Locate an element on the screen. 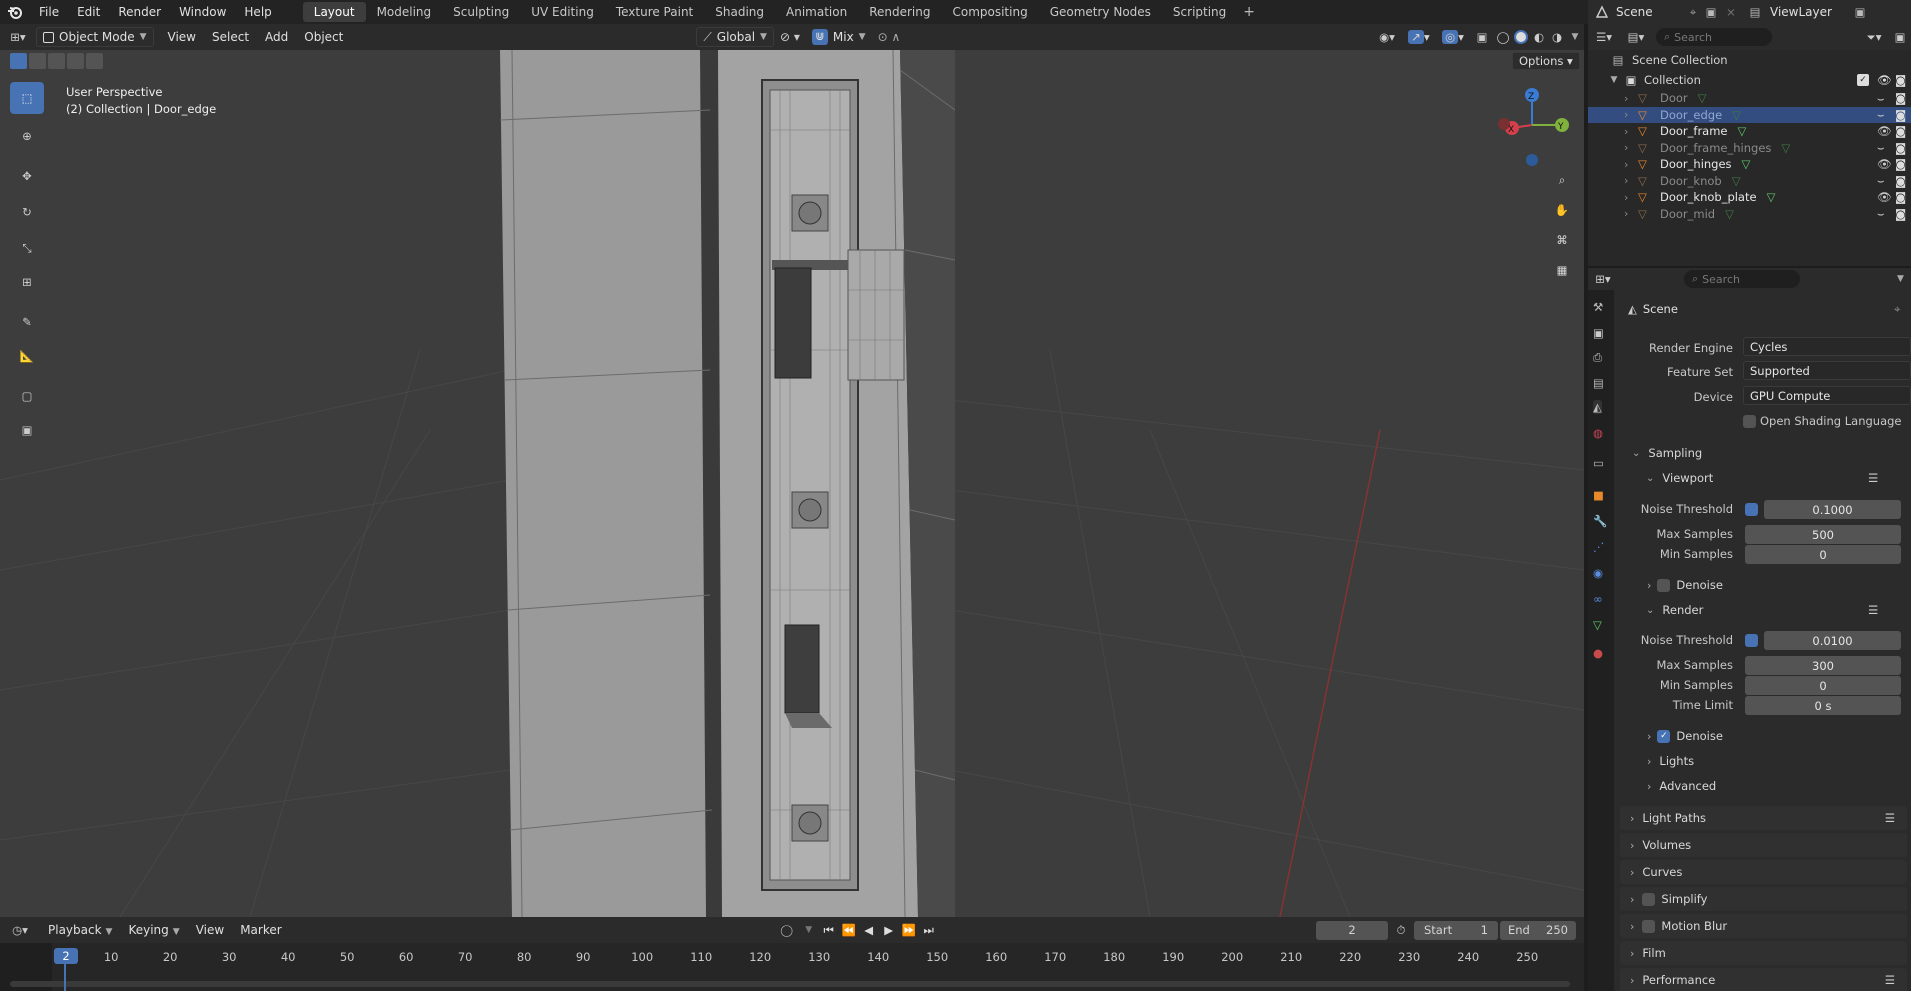 The image size is (1911, 991). sampling-section: ⌄ Sampling is located at coordinates (1667, 453).